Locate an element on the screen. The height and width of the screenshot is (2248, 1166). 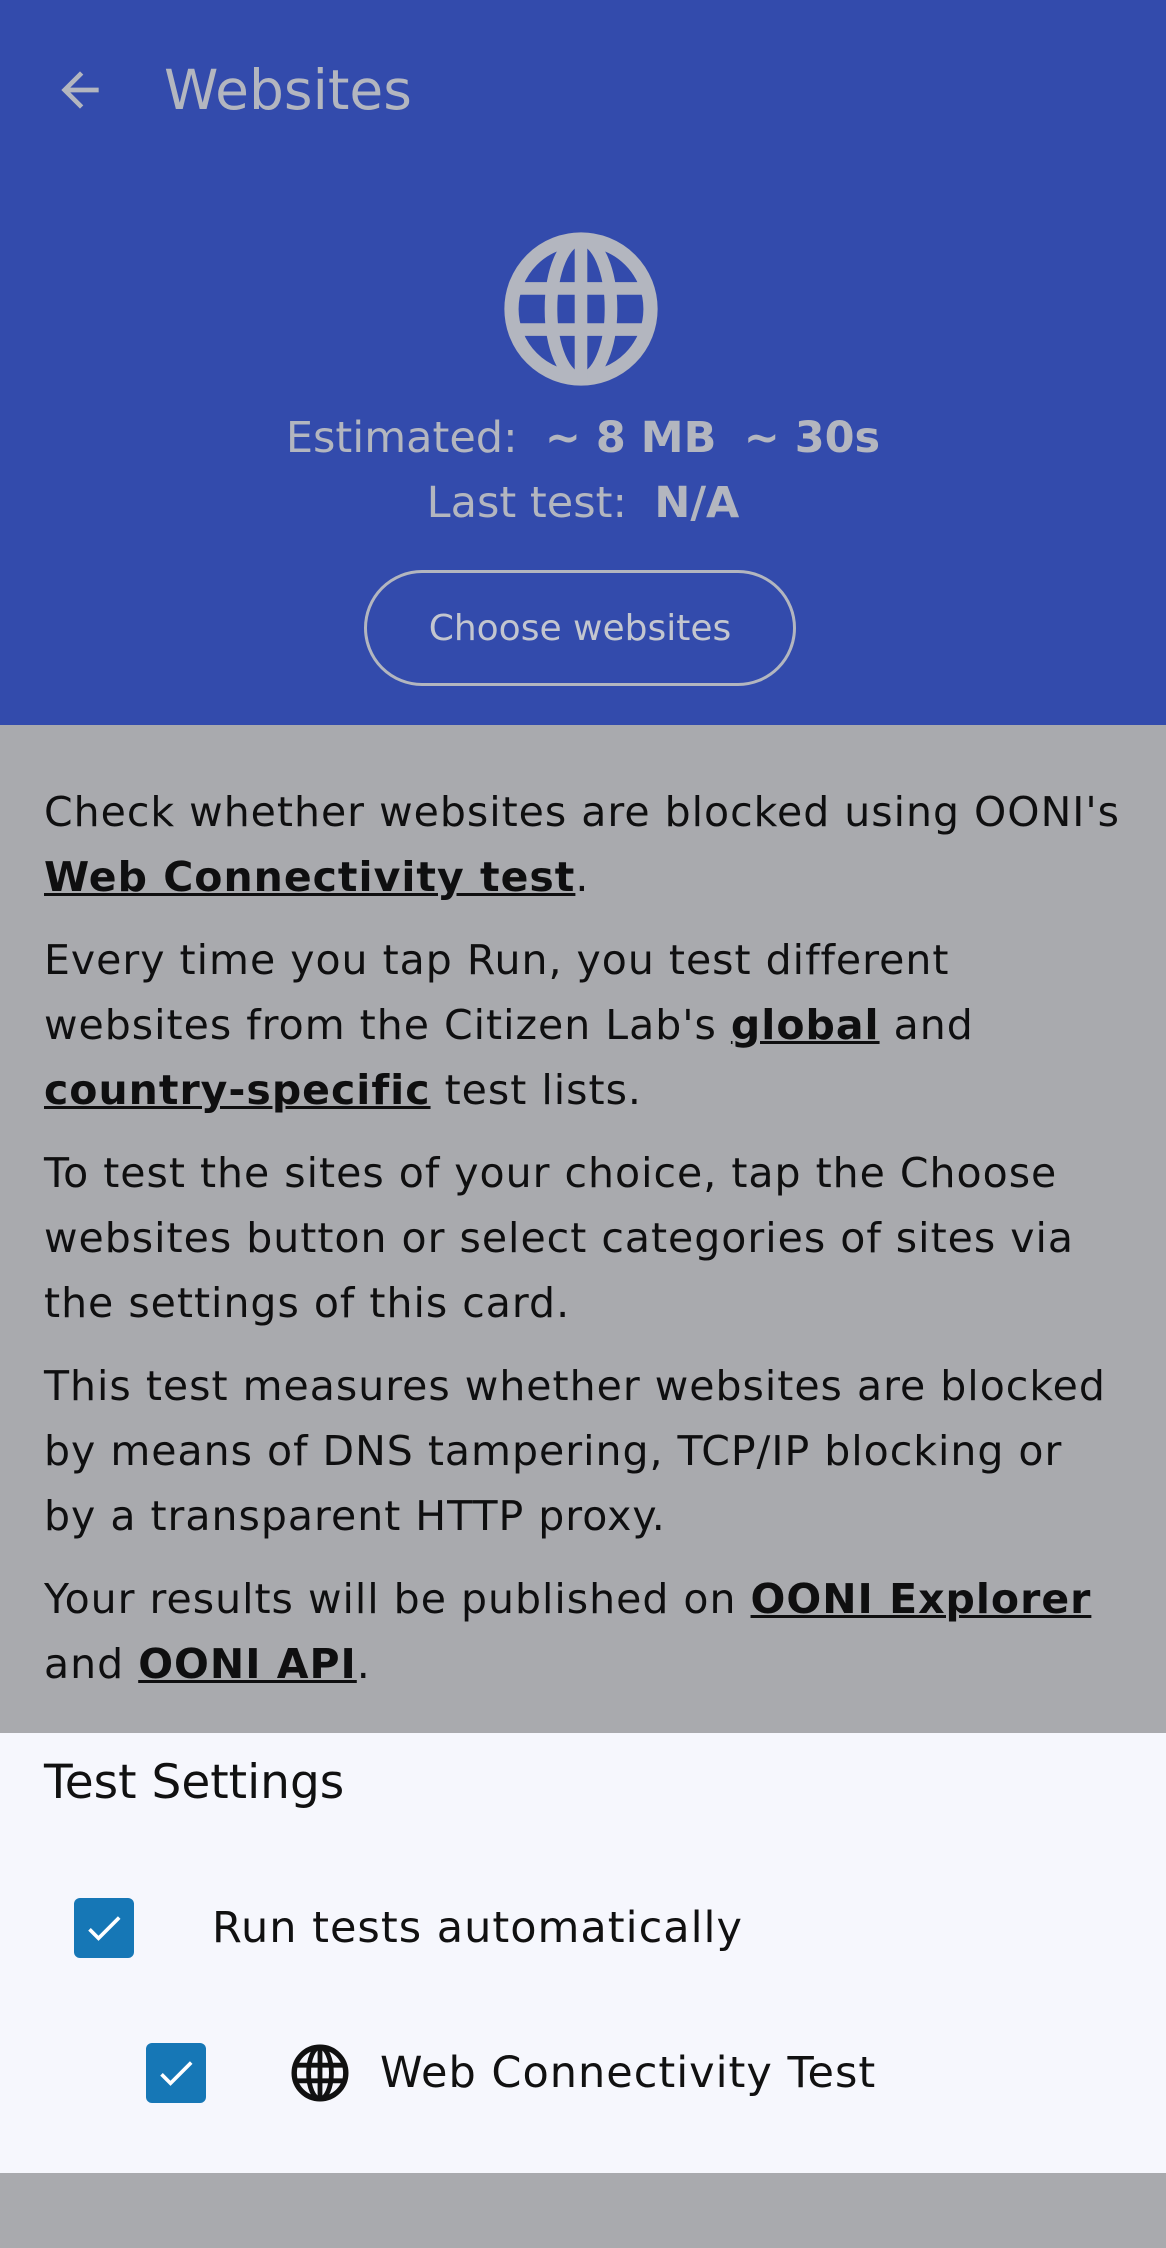
estimated-info: Estimated: ~ 8 MB ~ 30s is located at coordinates (583, 438).